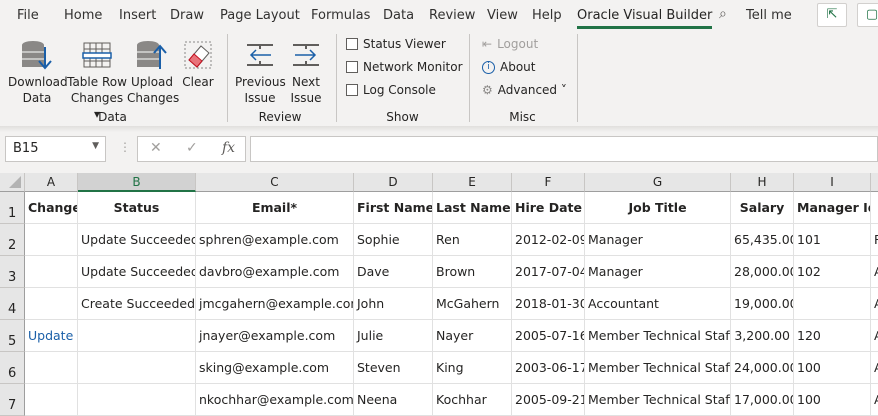 This screenshot has width=878, height=416. Describe the element at coordinates (832, 336) in the screenshot. I see `table-cell: 120` at that location.